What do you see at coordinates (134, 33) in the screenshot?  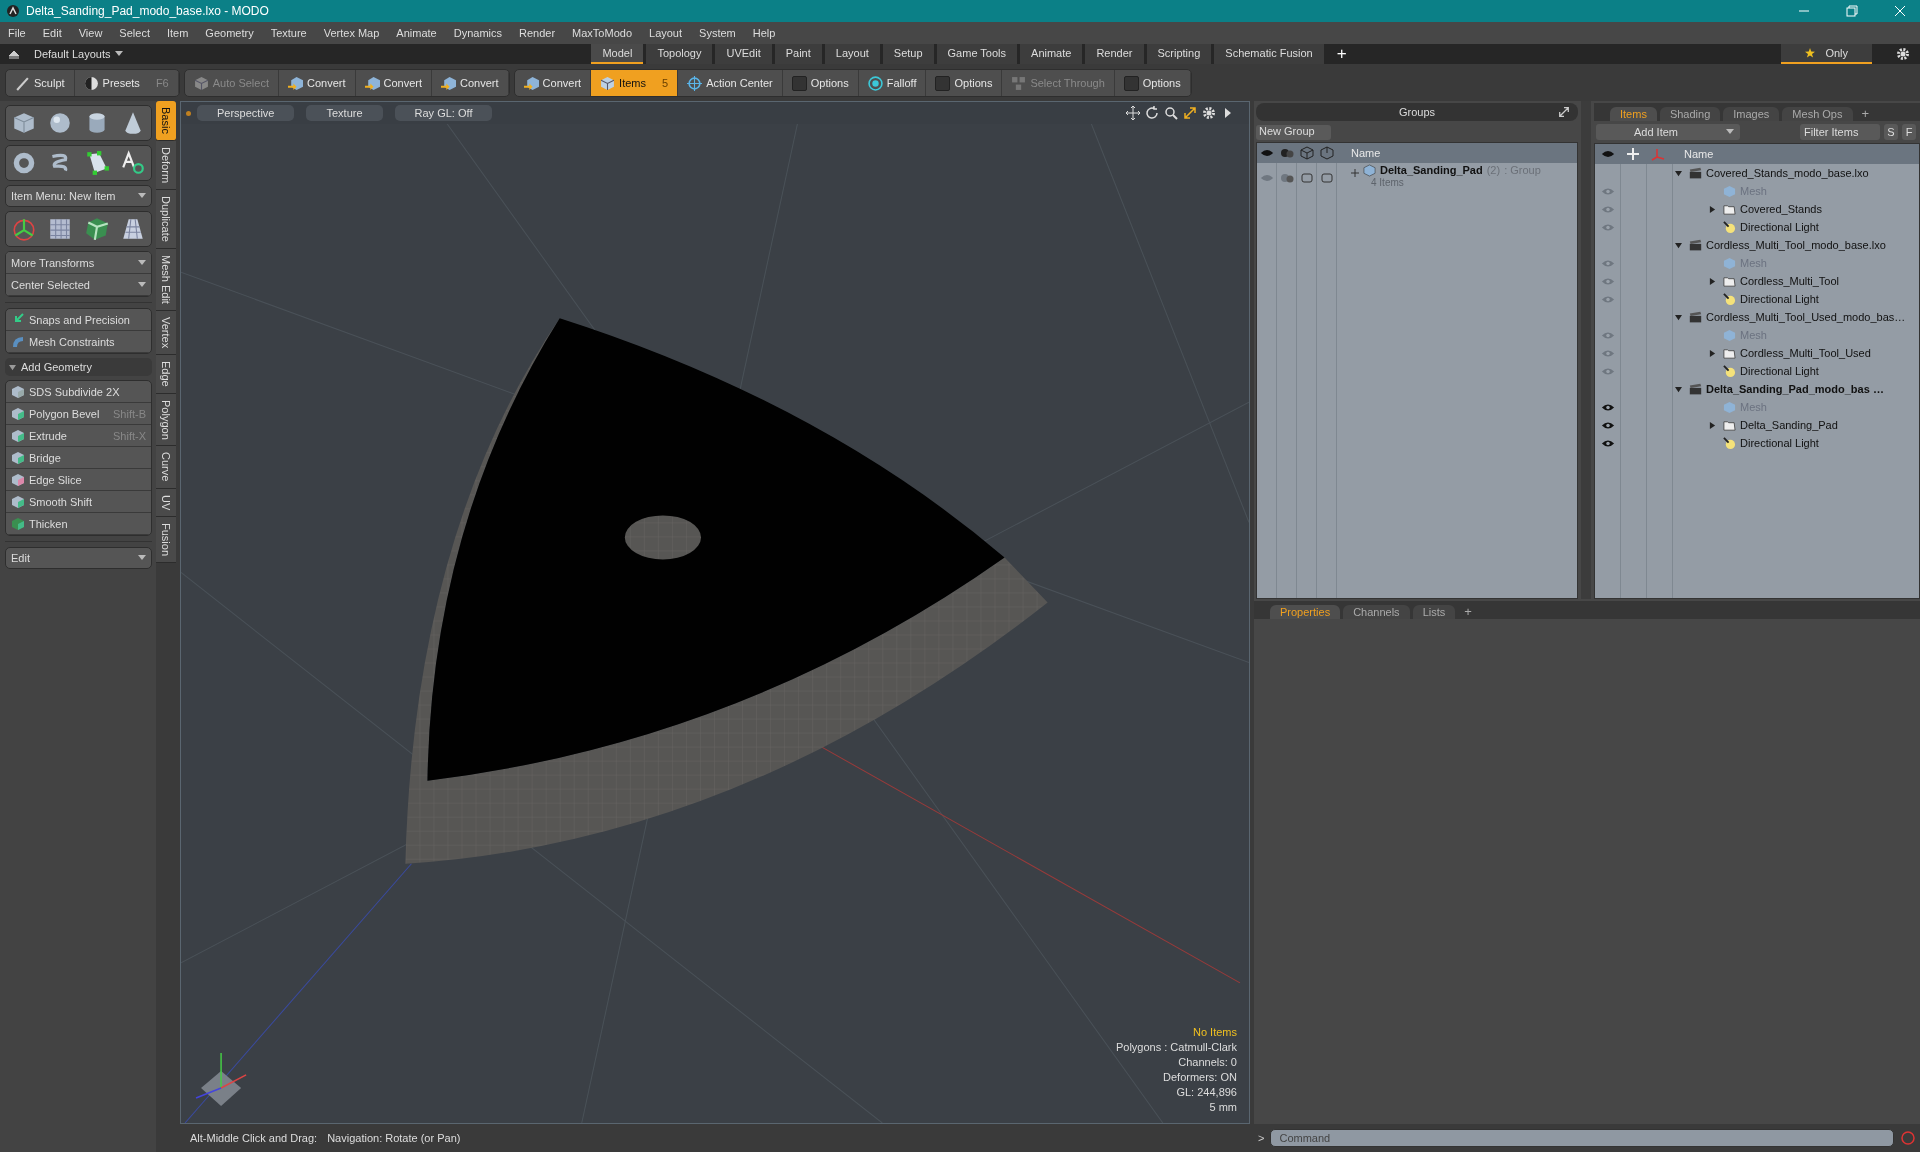 I see `menu-item: Select` at bounding box center [134, 33].